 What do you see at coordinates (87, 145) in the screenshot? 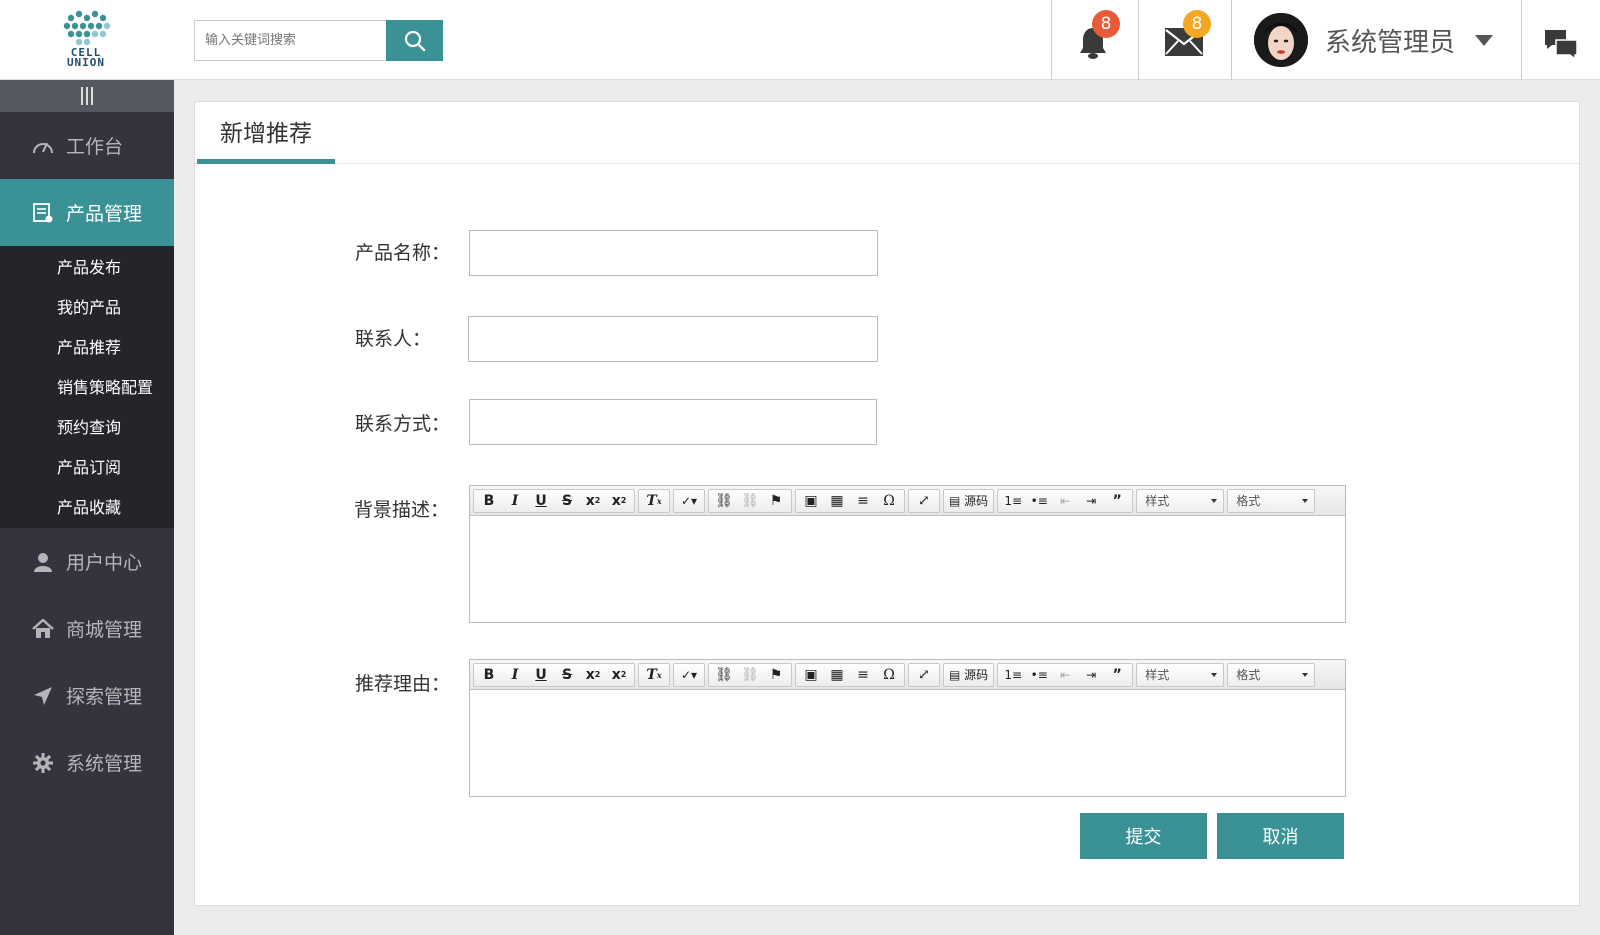
I see `sidebar-item-workbench: 工作台` at bounding box center [87, 145].